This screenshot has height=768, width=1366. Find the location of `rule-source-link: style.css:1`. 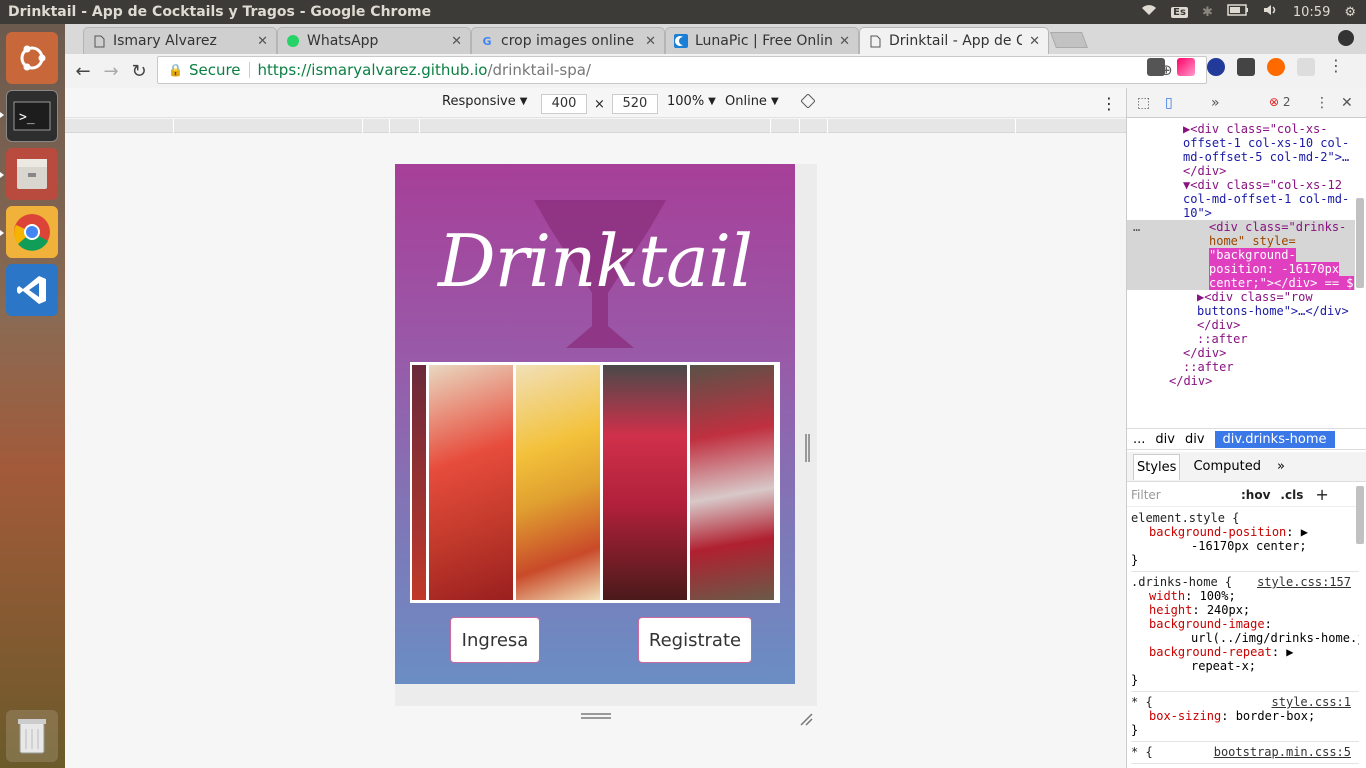

rule-source-link: style.css:1 is located at coordinates (1311, 702).